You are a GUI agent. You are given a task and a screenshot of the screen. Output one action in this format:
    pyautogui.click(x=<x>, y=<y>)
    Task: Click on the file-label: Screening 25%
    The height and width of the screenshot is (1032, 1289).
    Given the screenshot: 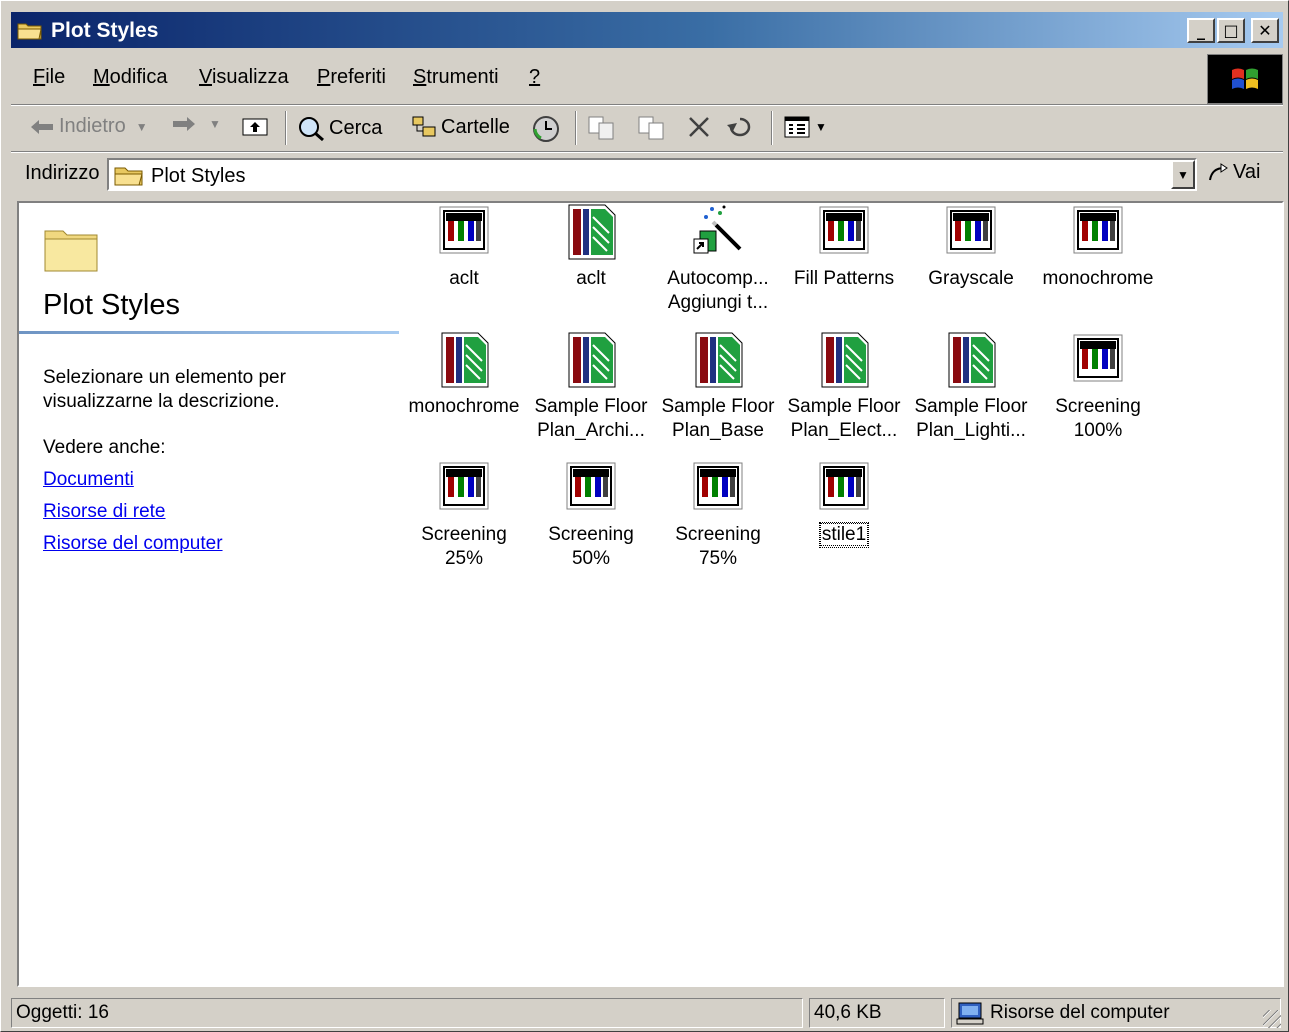 What is the action you would take?
    pyautogui.click(x=464, y=546)
    